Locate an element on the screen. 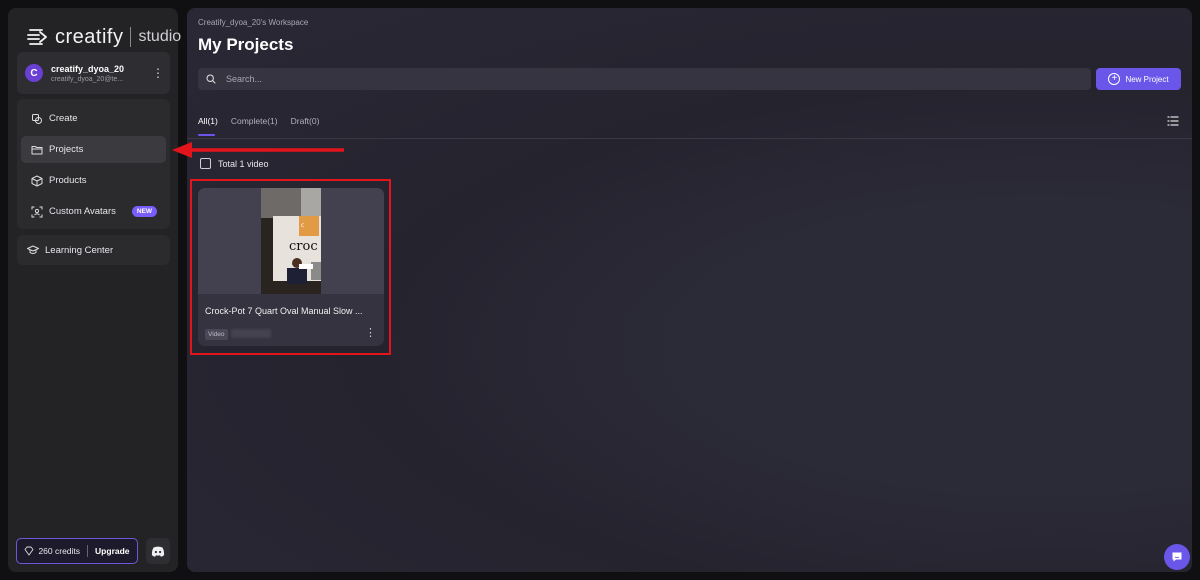  new-project-button: + New Project is located at coordinates (1138, 79).